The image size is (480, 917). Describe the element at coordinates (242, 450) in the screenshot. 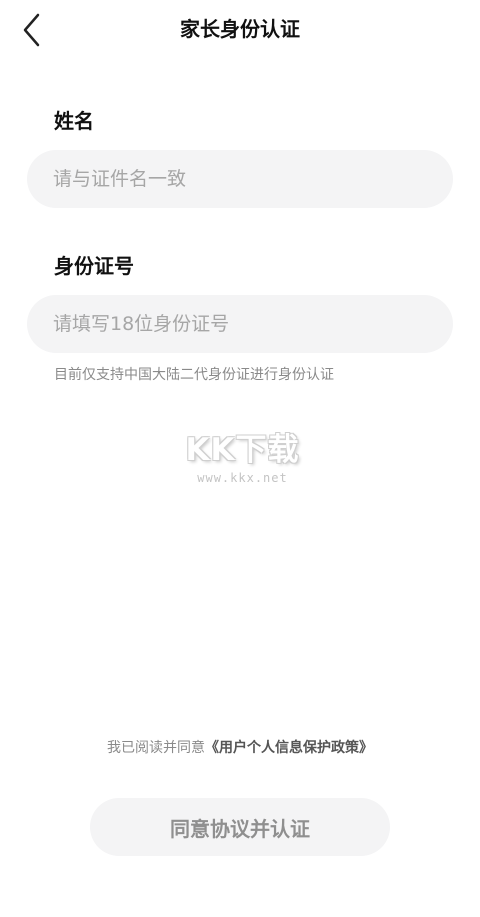

I see `watermark-logo: KK下载` at that location.